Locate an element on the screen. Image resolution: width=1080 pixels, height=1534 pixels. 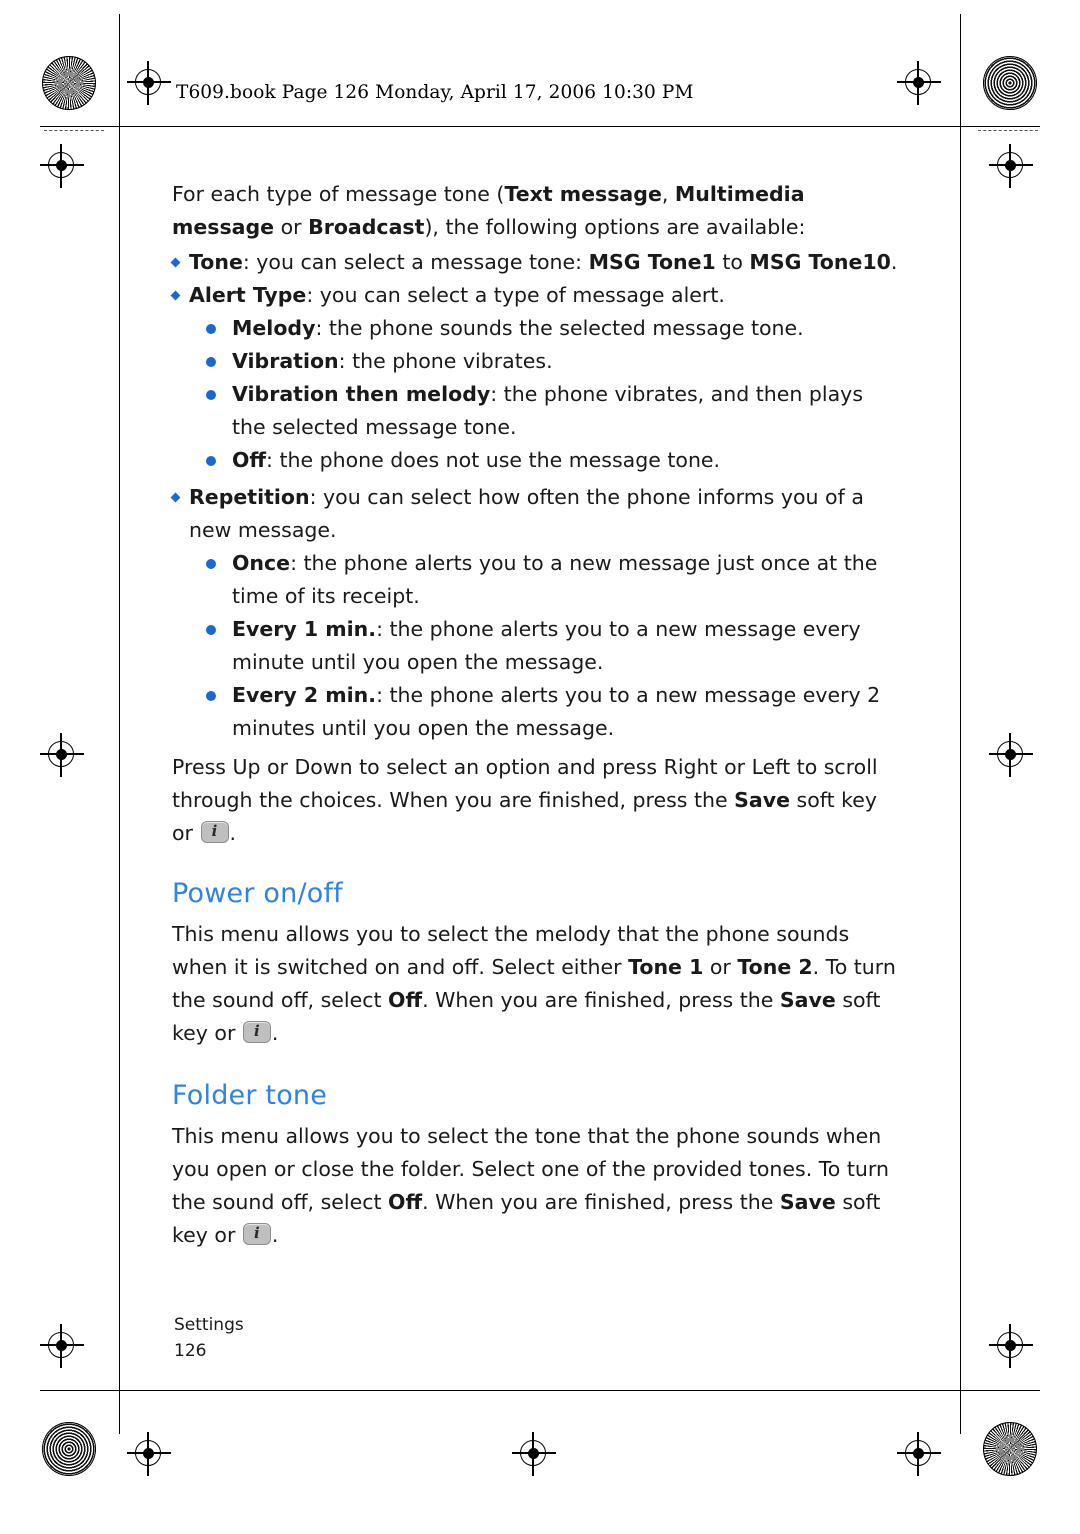
crop-mark-bottom-left-inner is located at coordinates (62, 1346).